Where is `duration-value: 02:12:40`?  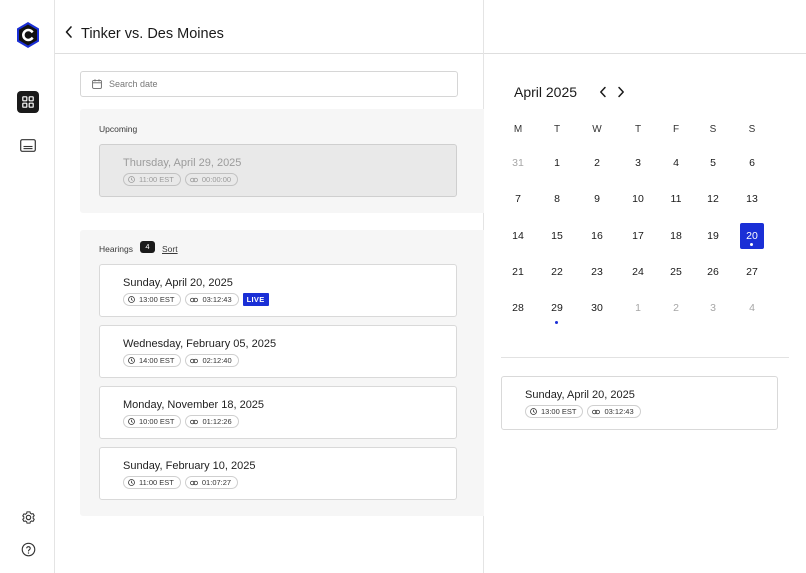 duration-value: 02:12:40 is located at coordinates (217, 360).